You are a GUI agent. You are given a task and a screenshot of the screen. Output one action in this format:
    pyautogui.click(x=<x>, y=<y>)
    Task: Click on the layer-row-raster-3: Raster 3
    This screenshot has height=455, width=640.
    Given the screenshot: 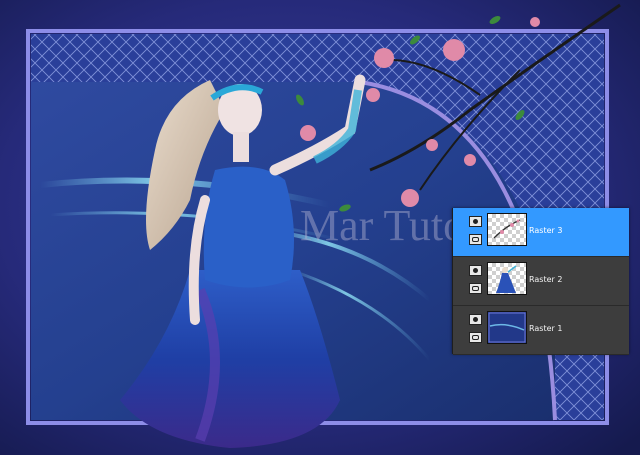 What is the action you would take?
    pyautogui.click(x=541, y=232)
    